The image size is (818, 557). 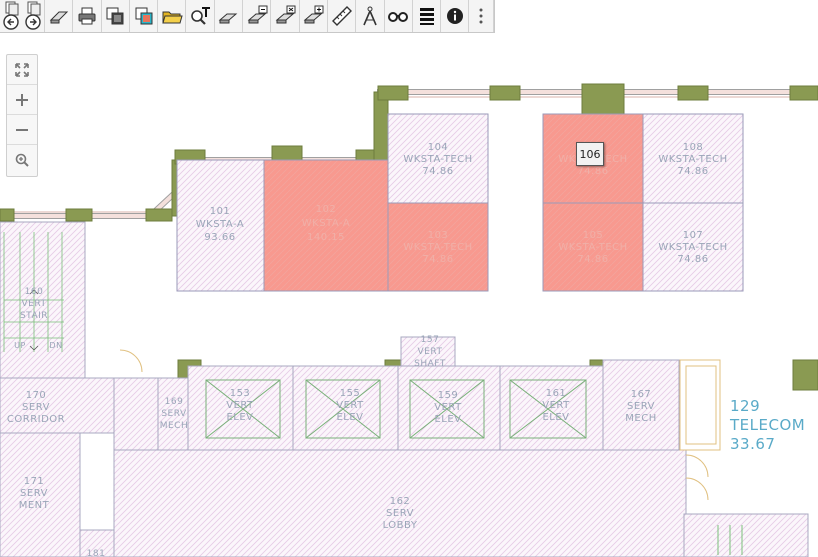 I want to click on history-buttons, so click(x=22, y=16).